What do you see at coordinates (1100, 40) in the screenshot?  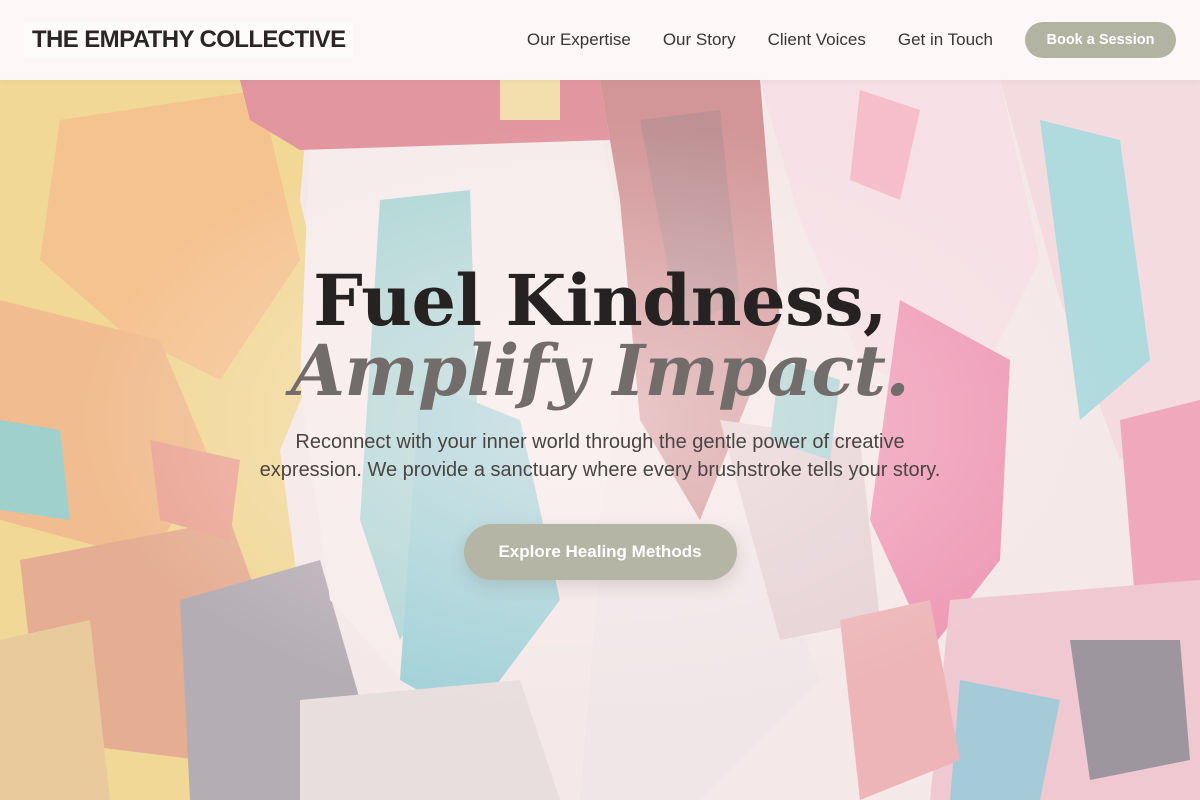 I see `book-session-button: Book a Session` at bounding box center [1100, 40].